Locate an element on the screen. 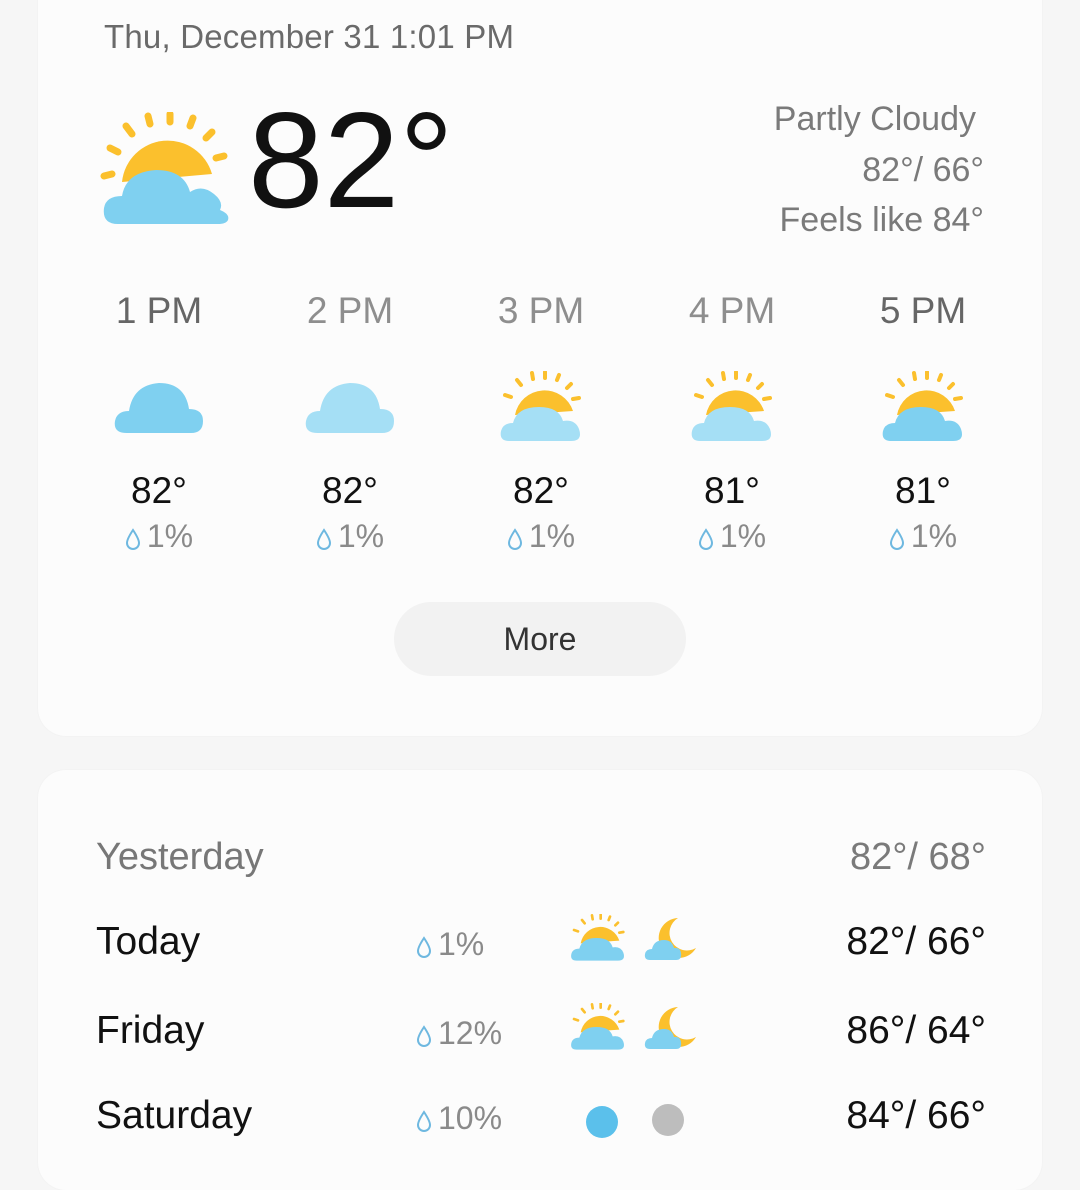 This screenshot has height=1190, width=1080. hour-time: 5 PM is located at coordinates (923, 310).